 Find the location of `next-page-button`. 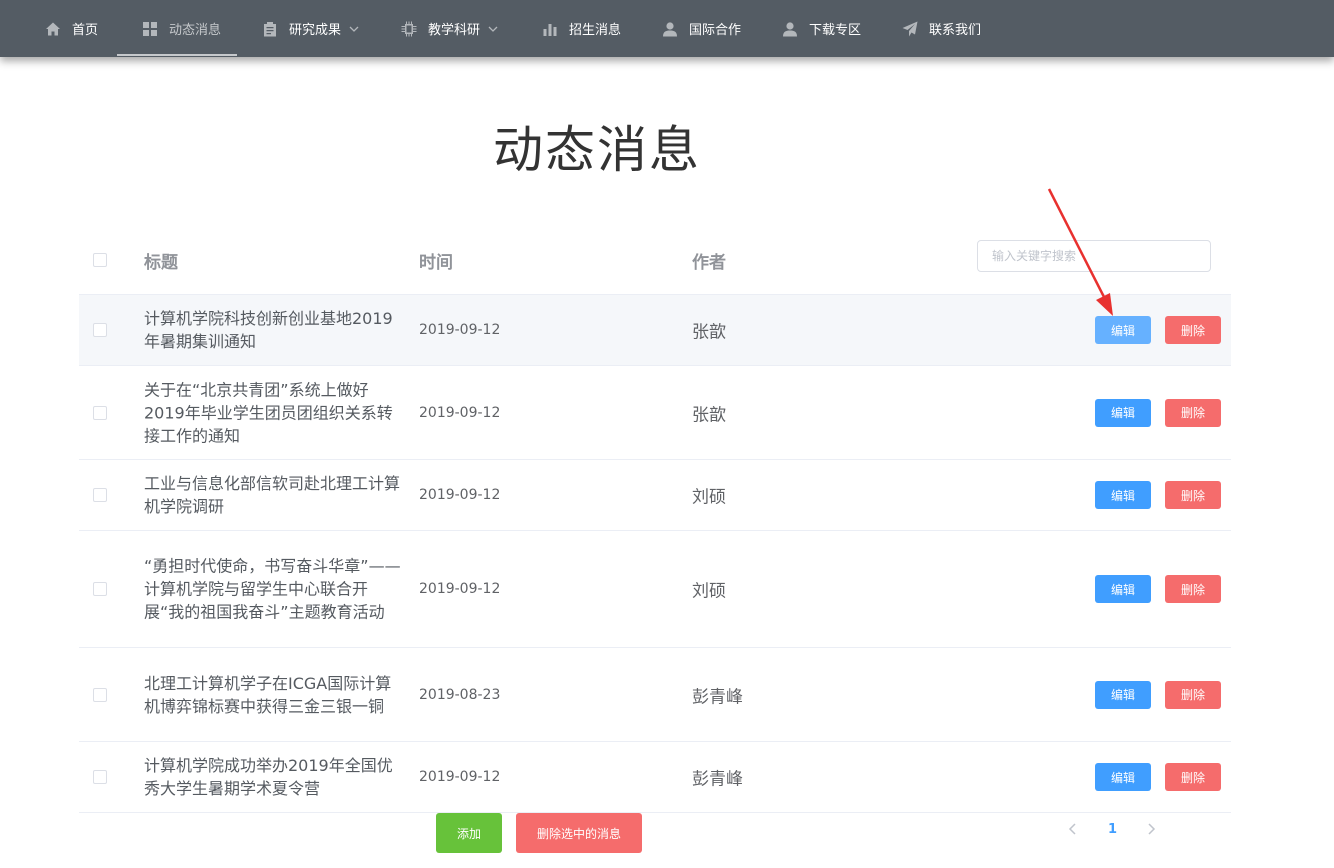

next-page-button is located at coordinates (1151, 829).